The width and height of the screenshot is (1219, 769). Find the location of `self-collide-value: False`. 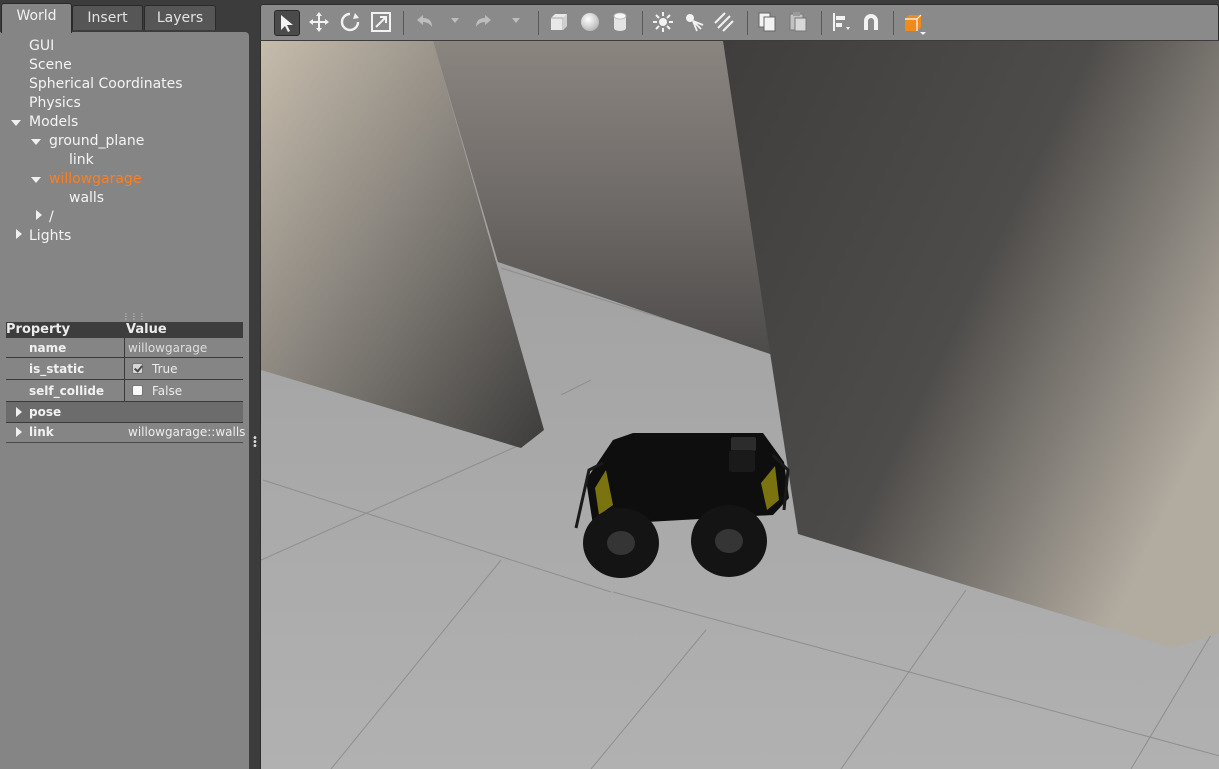

self-collide-value: False is located at coordinates (167, 391).